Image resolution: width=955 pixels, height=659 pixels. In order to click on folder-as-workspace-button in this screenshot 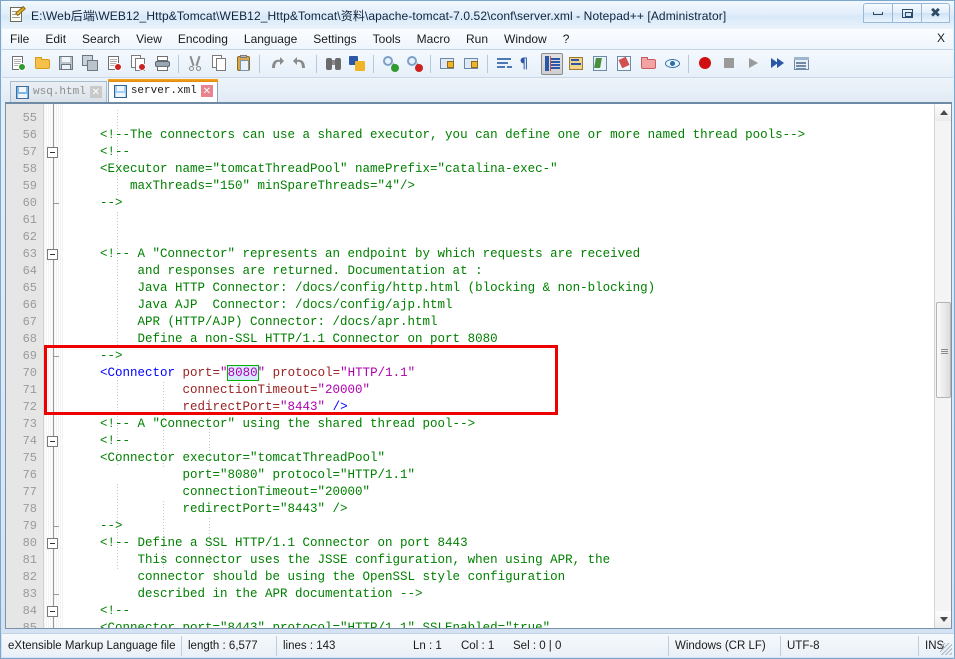, I will do `click(648, 64)`.